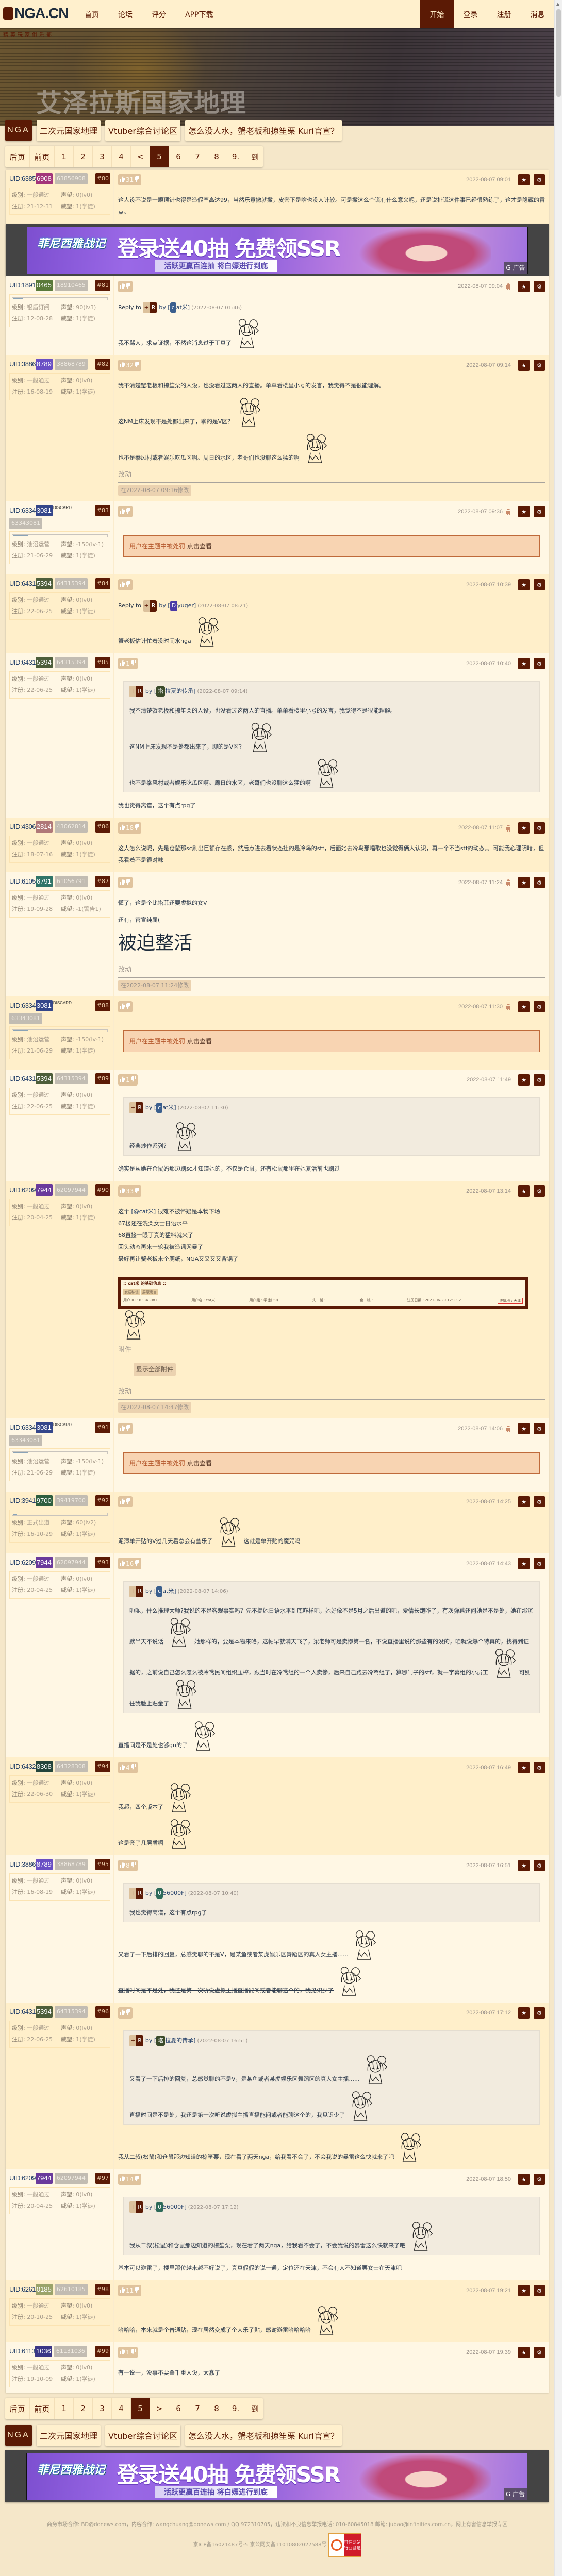 Image resolution: width=562 pixels, height=2576 pixels. Describe the element at coordinates (183, 307) in the screenshot. I see `reply-author-link: at米]` at that location.